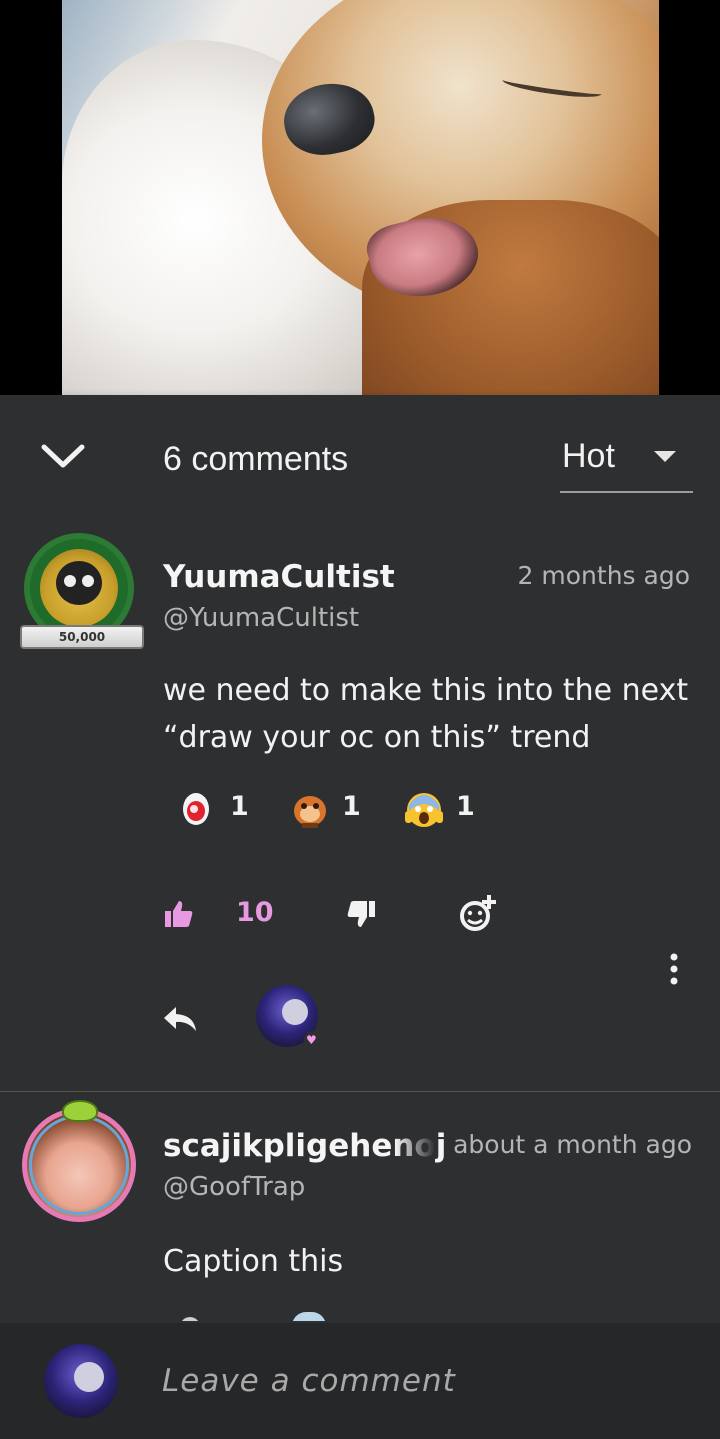  I want to click on liker-avatar: ♥, so click(289, 1017).